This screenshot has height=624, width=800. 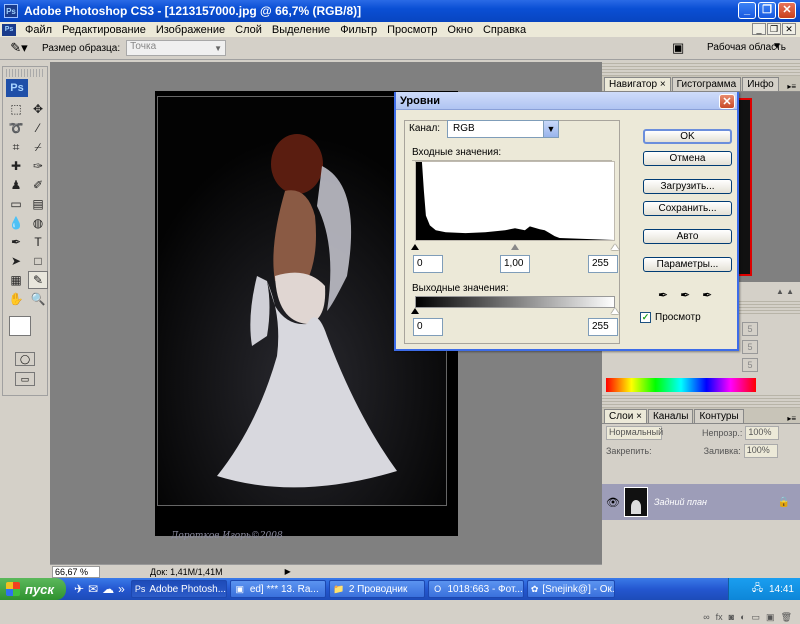 What do you see at coordinates (104, 30) in the screenshot?
I see `menu-edit: Редактирование` at bounding box center [104, 30].